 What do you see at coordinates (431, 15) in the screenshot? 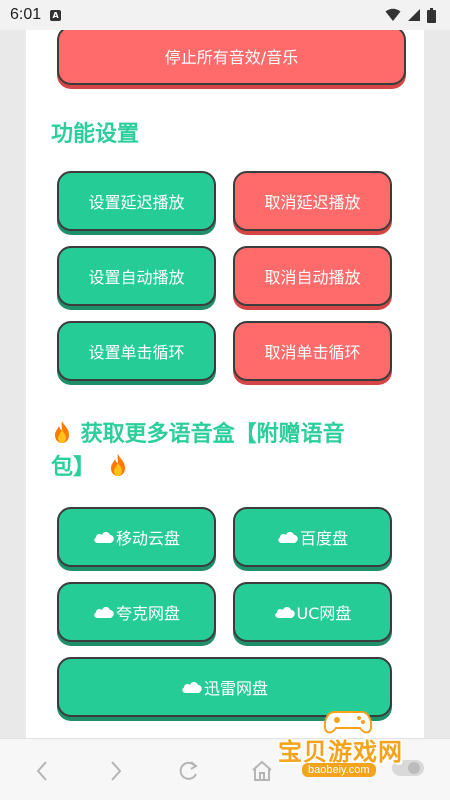
I see `battery-icon` at bounding box center [431, 15].